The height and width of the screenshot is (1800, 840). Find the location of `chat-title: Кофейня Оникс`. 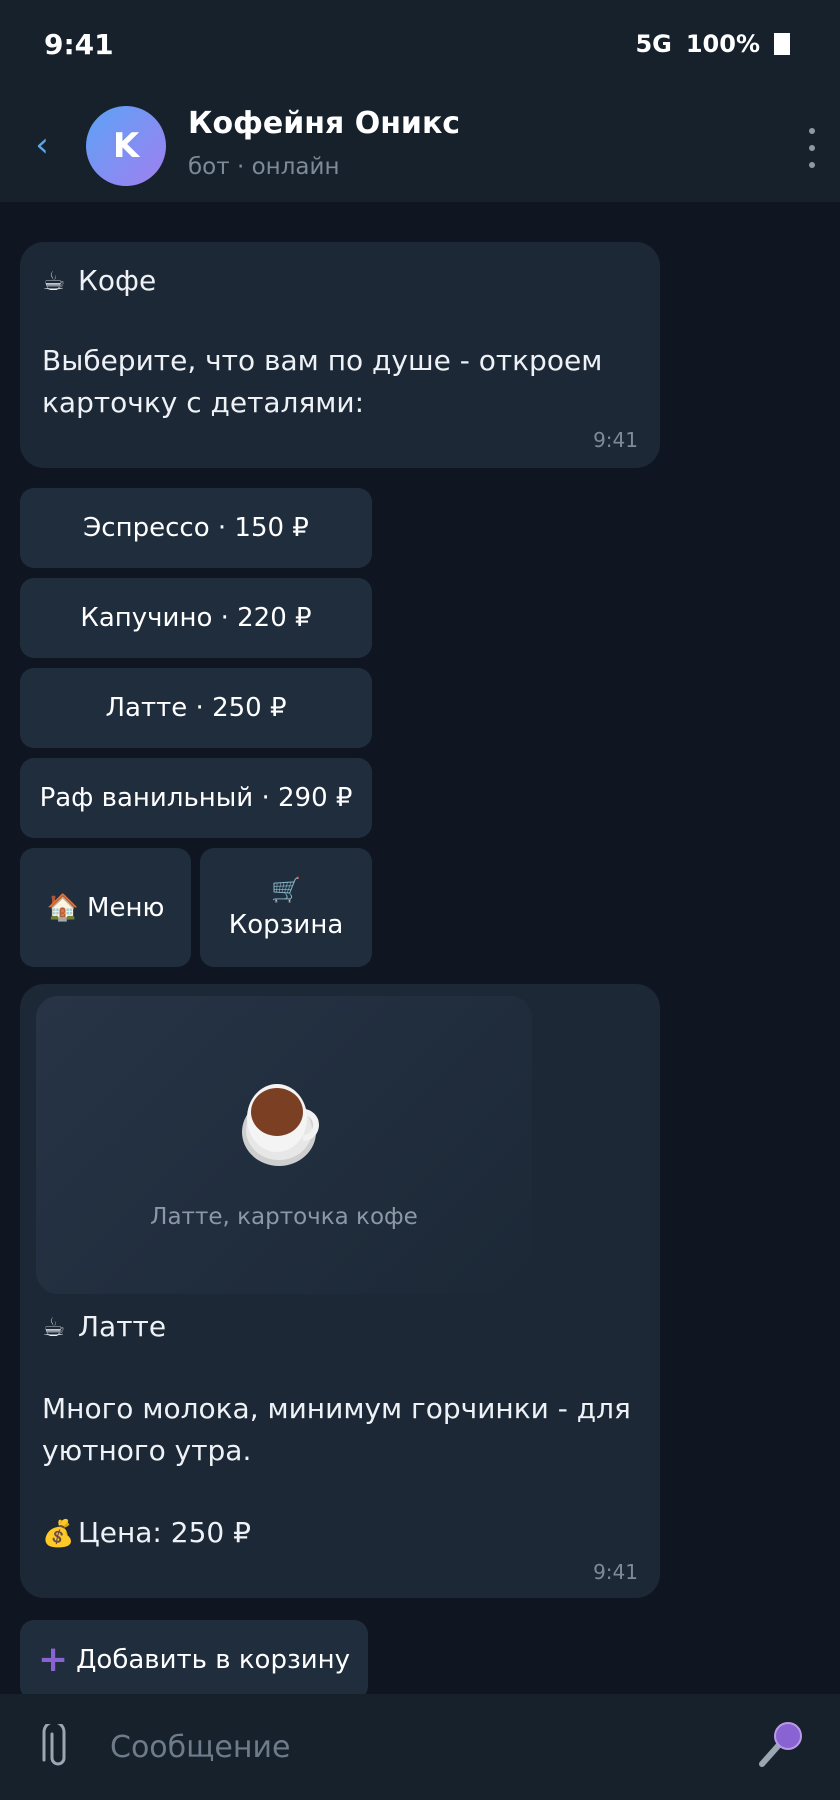

chat-title: Кофейня Оникс is located at coordinates (324, 123).